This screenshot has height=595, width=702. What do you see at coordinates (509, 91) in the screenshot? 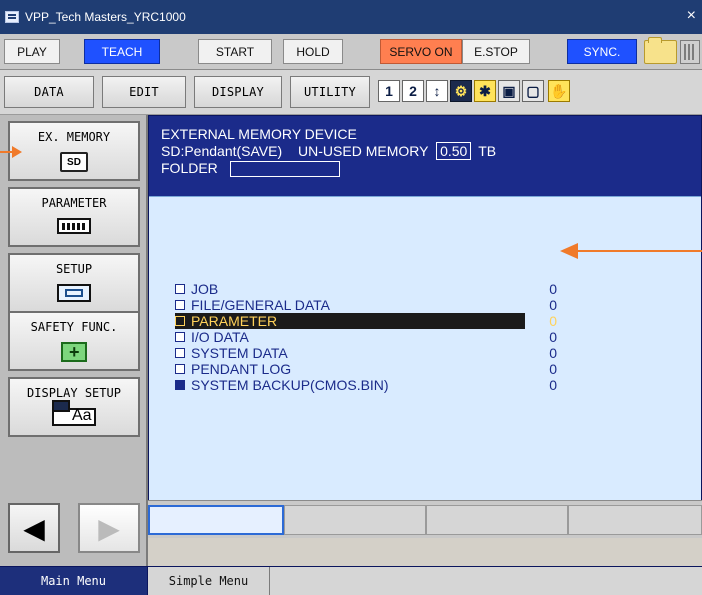
I see `device-icon: ▣` at bounding box center [509, 91].